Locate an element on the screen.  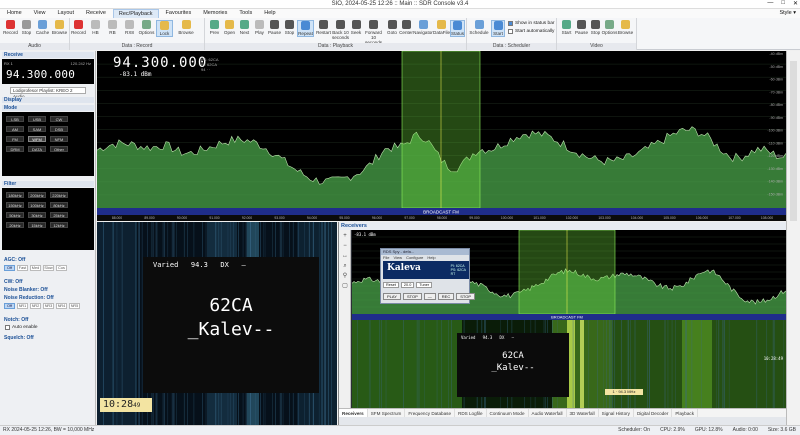
forward-10-button: Forward 10 seconds is located at coordinates (373, 32).